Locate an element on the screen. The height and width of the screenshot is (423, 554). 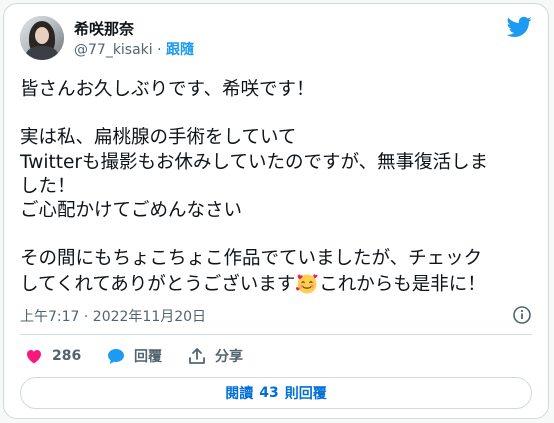
heart-icon is located at coordinates (34, 357).